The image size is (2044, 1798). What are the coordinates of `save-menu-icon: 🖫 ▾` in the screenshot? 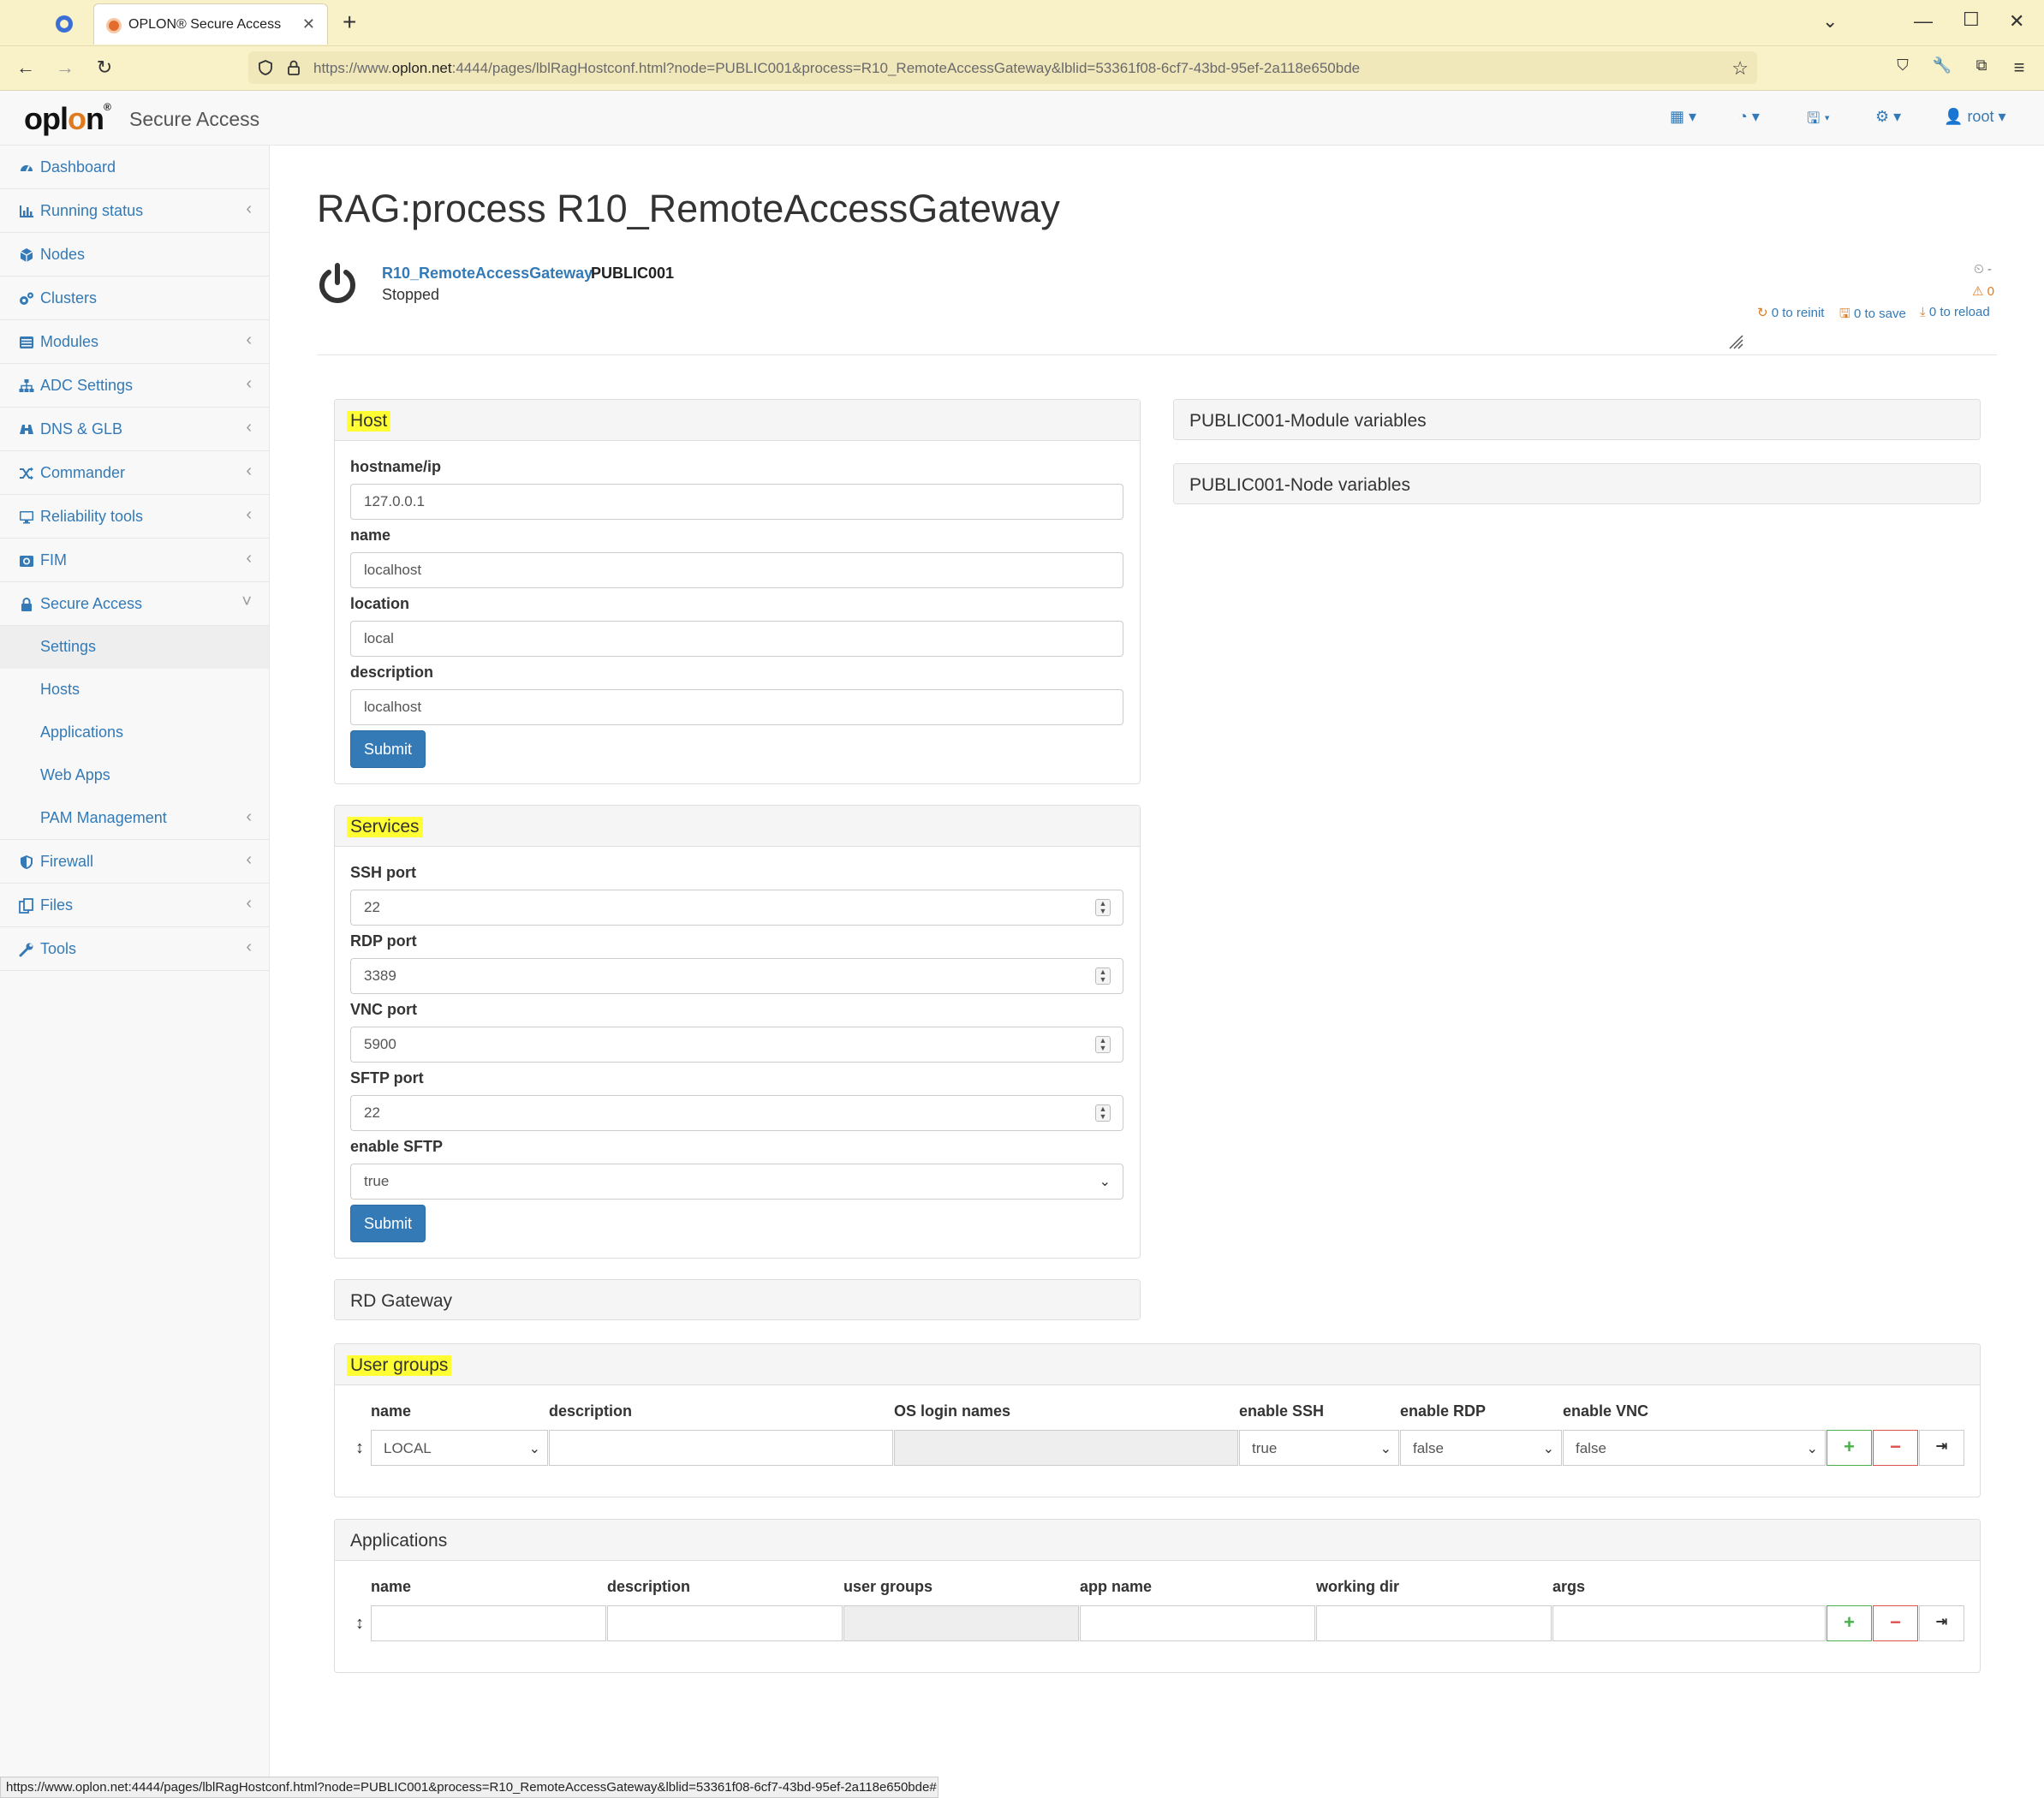 It's located at (1818, 121).